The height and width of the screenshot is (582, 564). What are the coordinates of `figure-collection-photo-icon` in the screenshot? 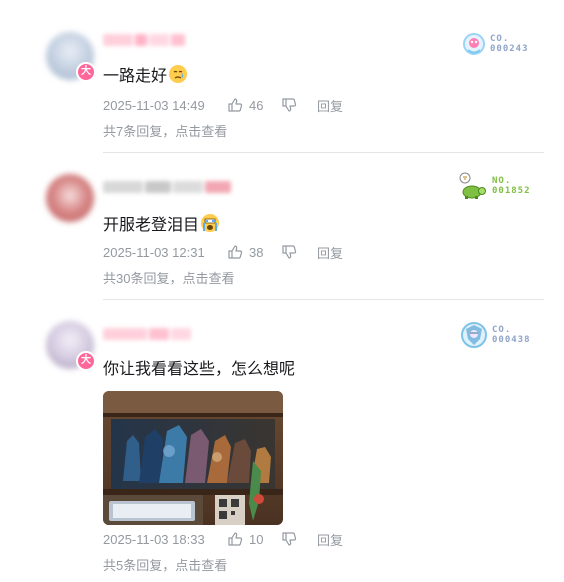 It's located at (193, 458).